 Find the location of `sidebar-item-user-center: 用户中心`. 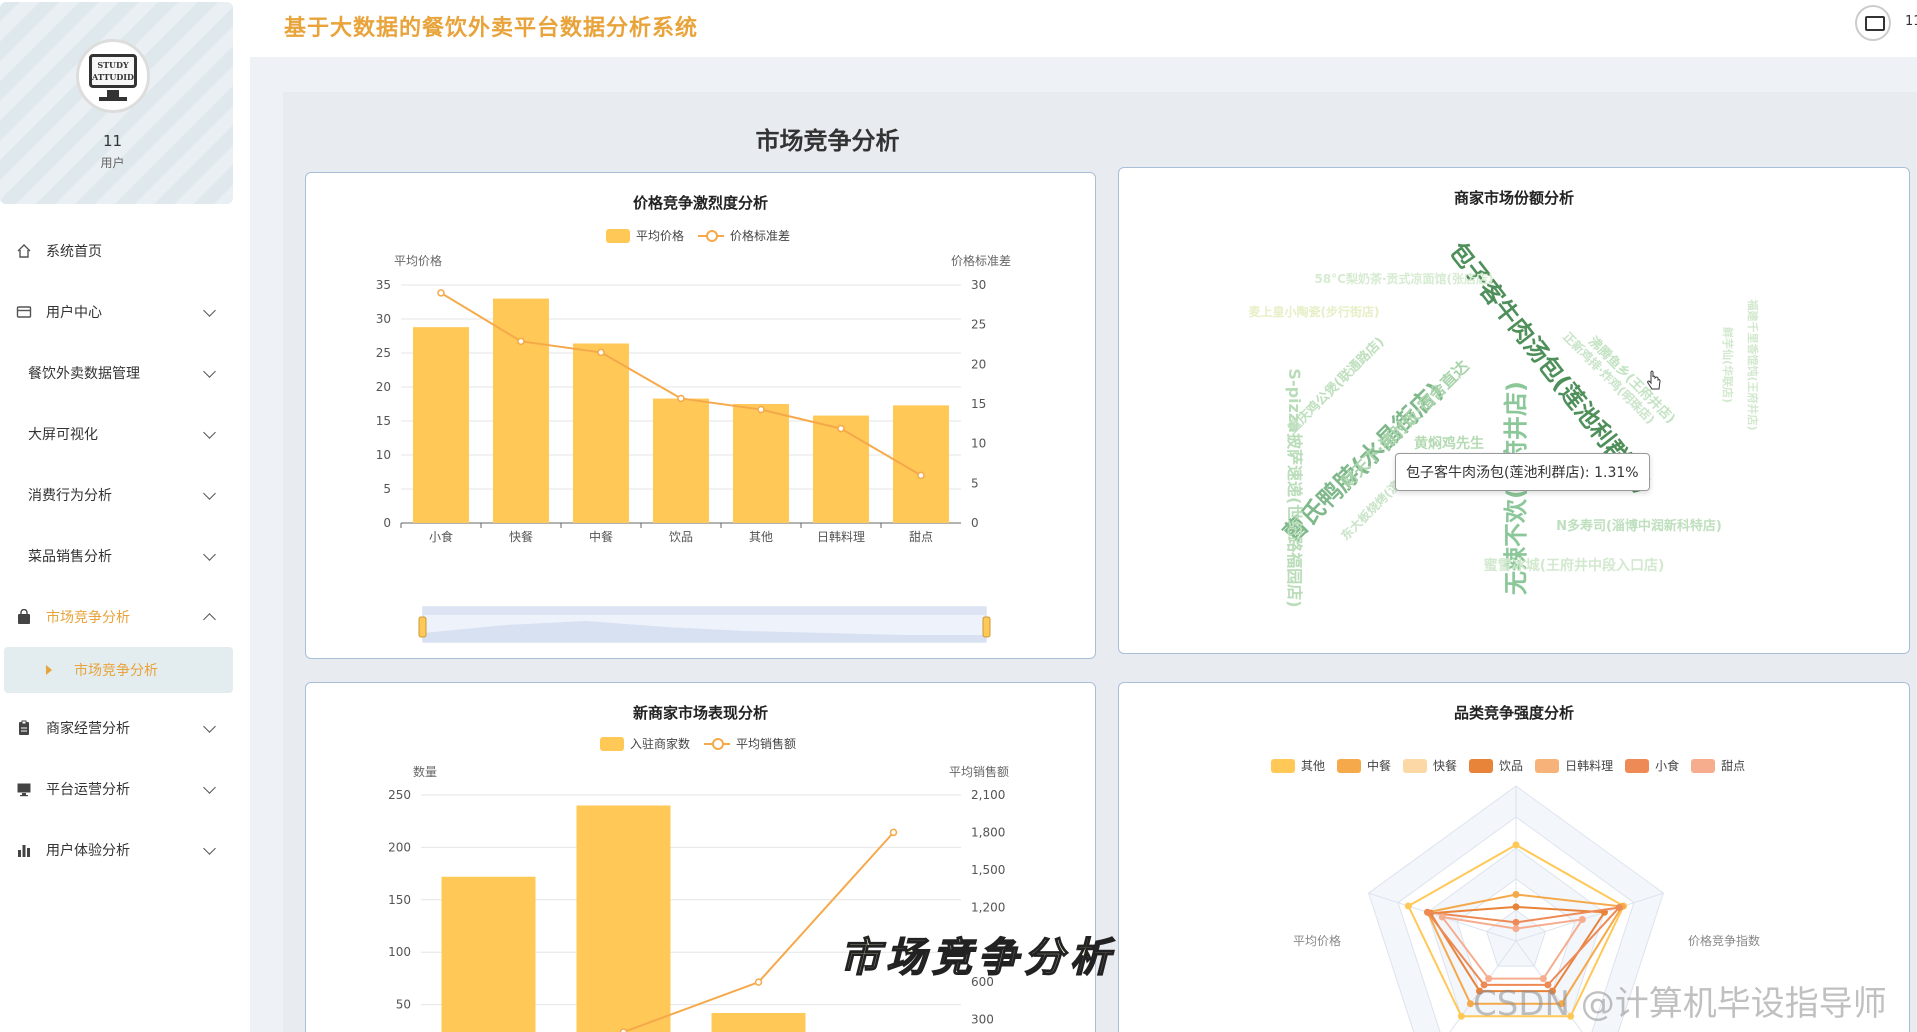

sidebar-item-user-center: 用户中心 is located at coordinates (125, 311).